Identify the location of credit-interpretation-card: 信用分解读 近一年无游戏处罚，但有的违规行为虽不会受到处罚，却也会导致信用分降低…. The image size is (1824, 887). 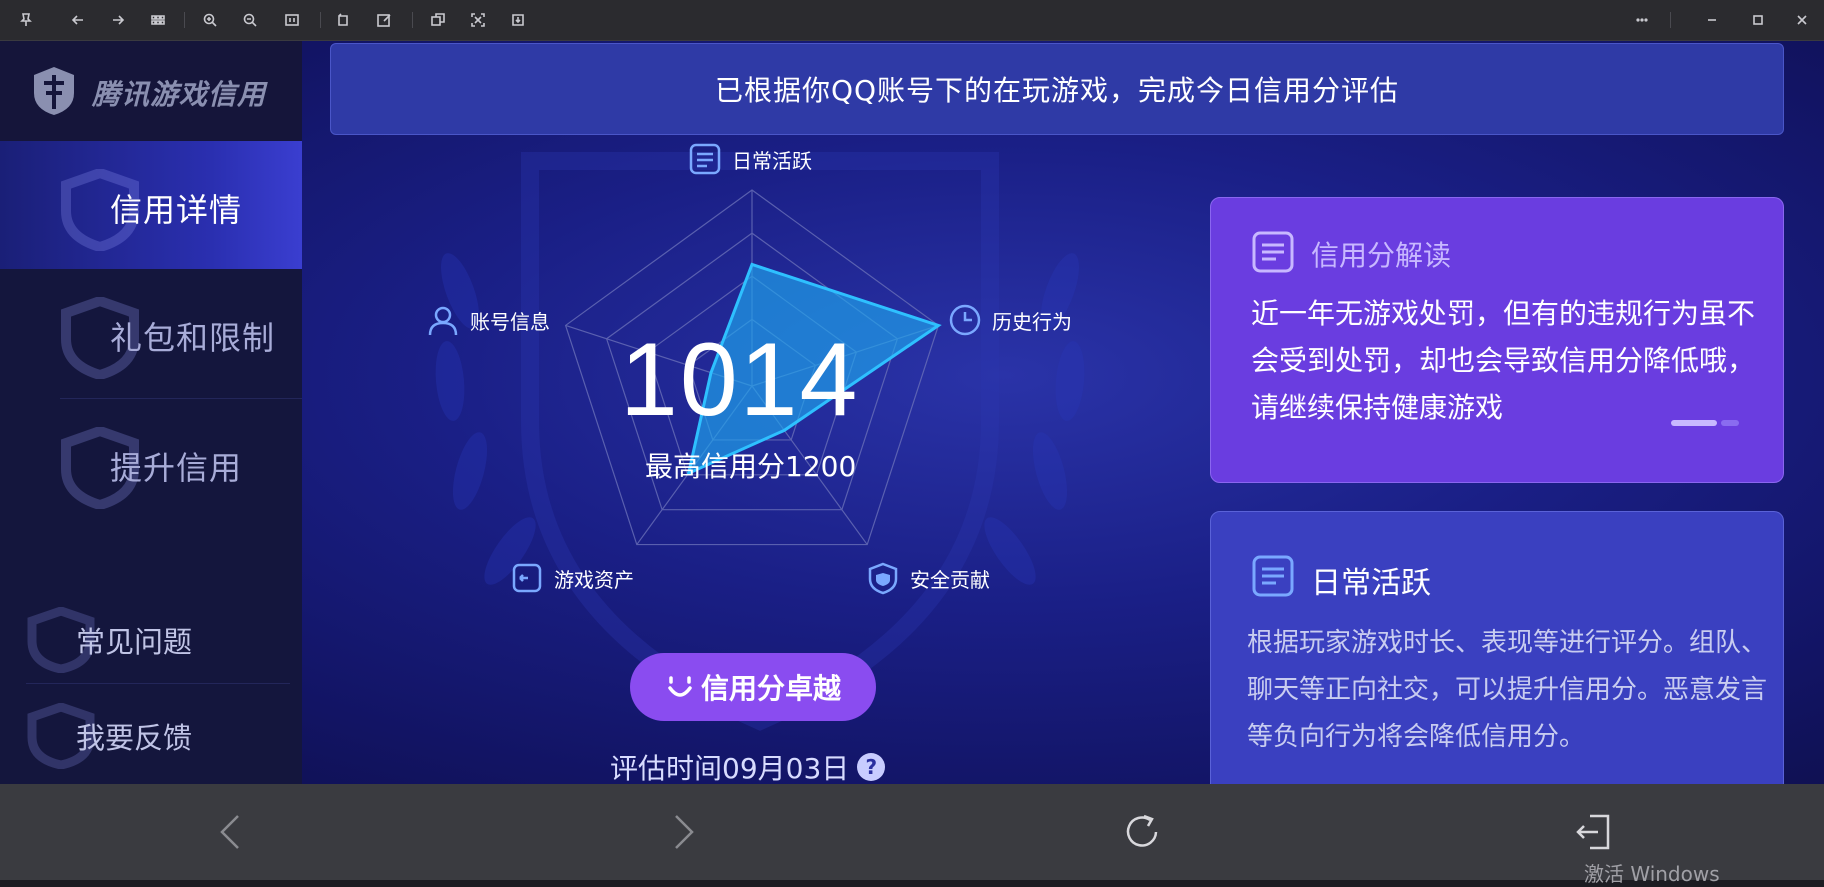
(1497, 340).